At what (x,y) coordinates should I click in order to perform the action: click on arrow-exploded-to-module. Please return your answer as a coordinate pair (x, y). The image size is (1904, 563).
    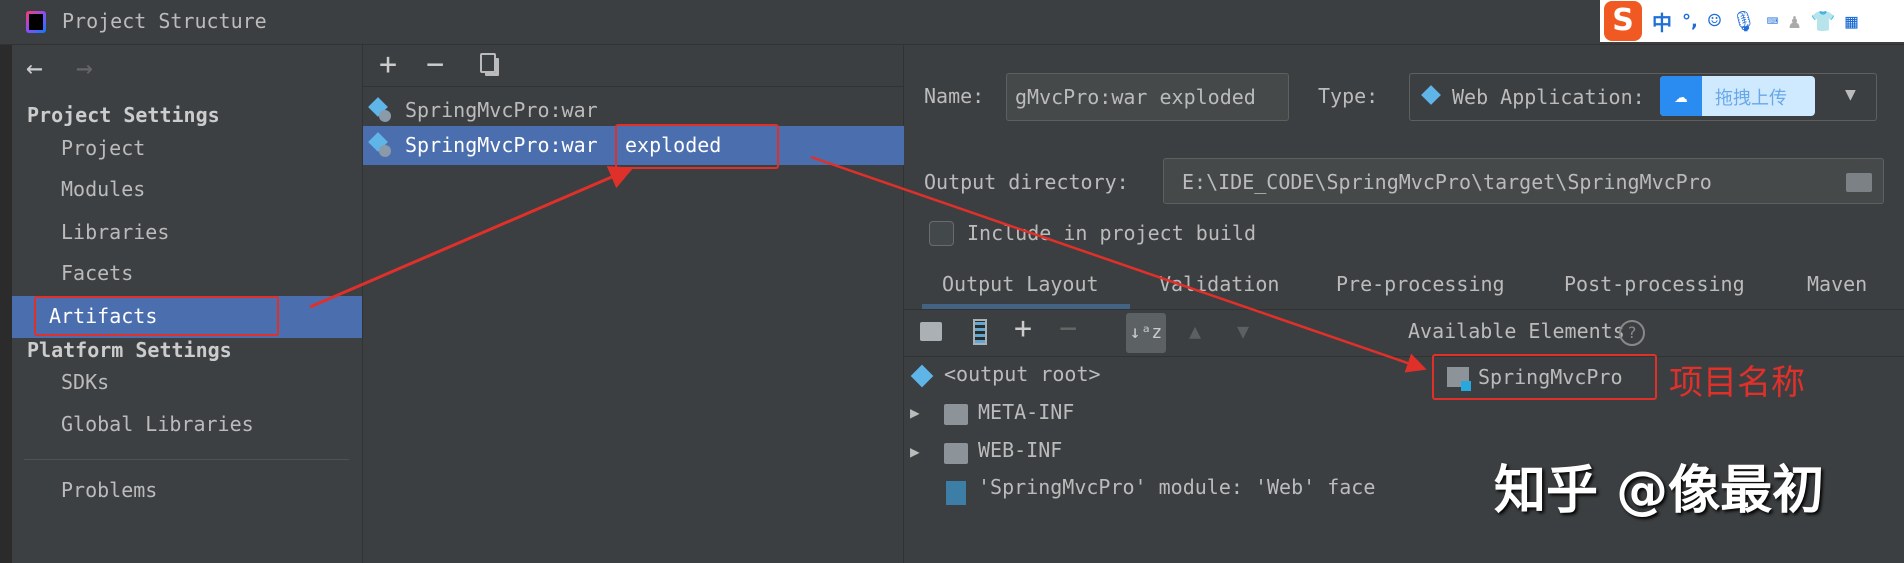
    Looking at the image, I should click on (1118, 264).